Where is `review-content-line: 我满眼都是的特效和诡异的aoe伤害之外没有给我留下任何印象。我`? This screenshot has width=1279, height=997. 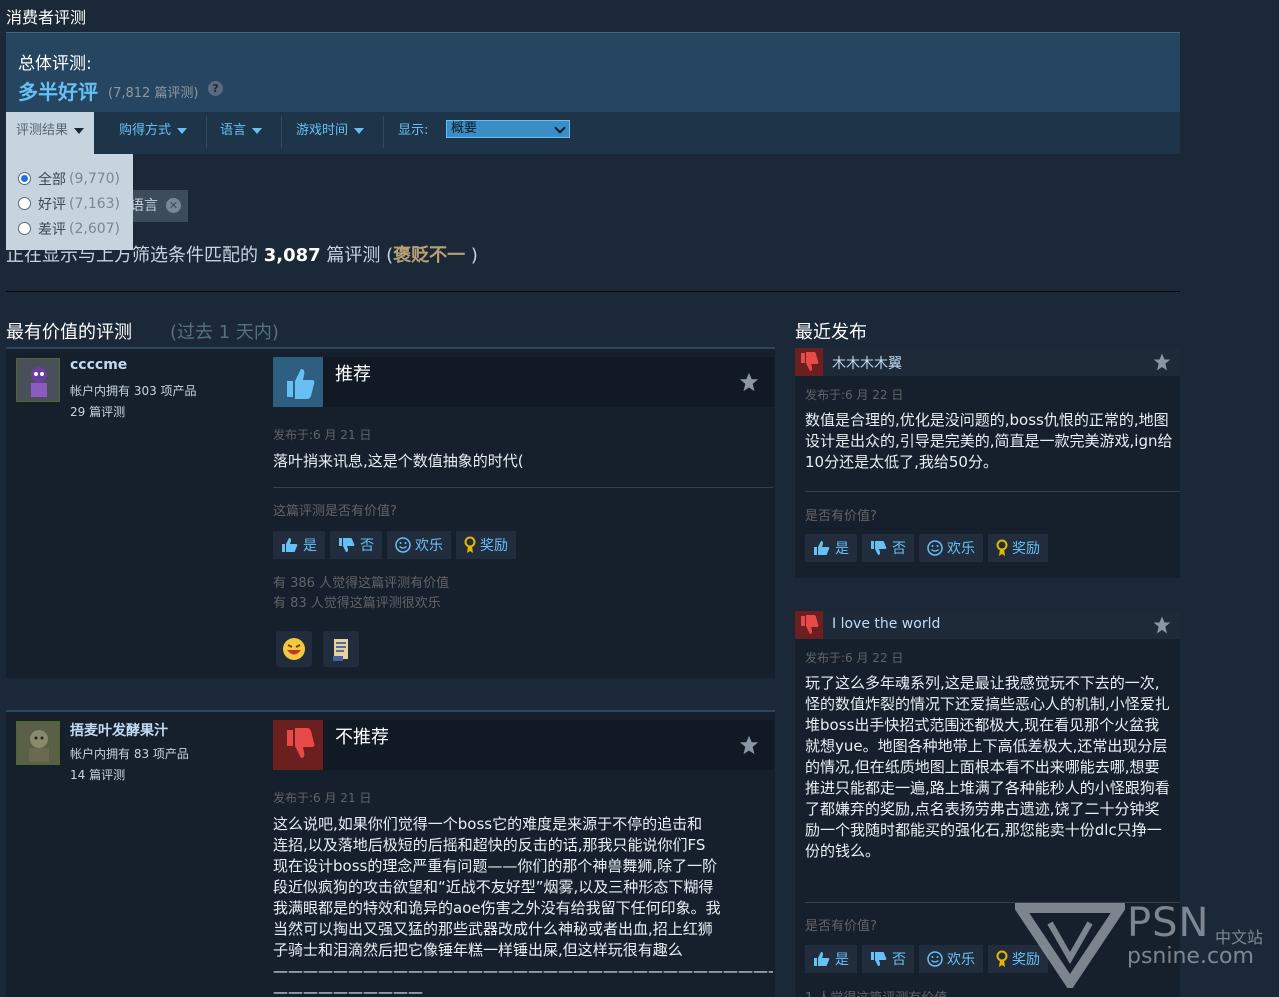
review-content-line: 我满眼都是的特效和诡异的aoe伤害之外没有给我留下任何印象。我 is located at coordinates (497, 908).